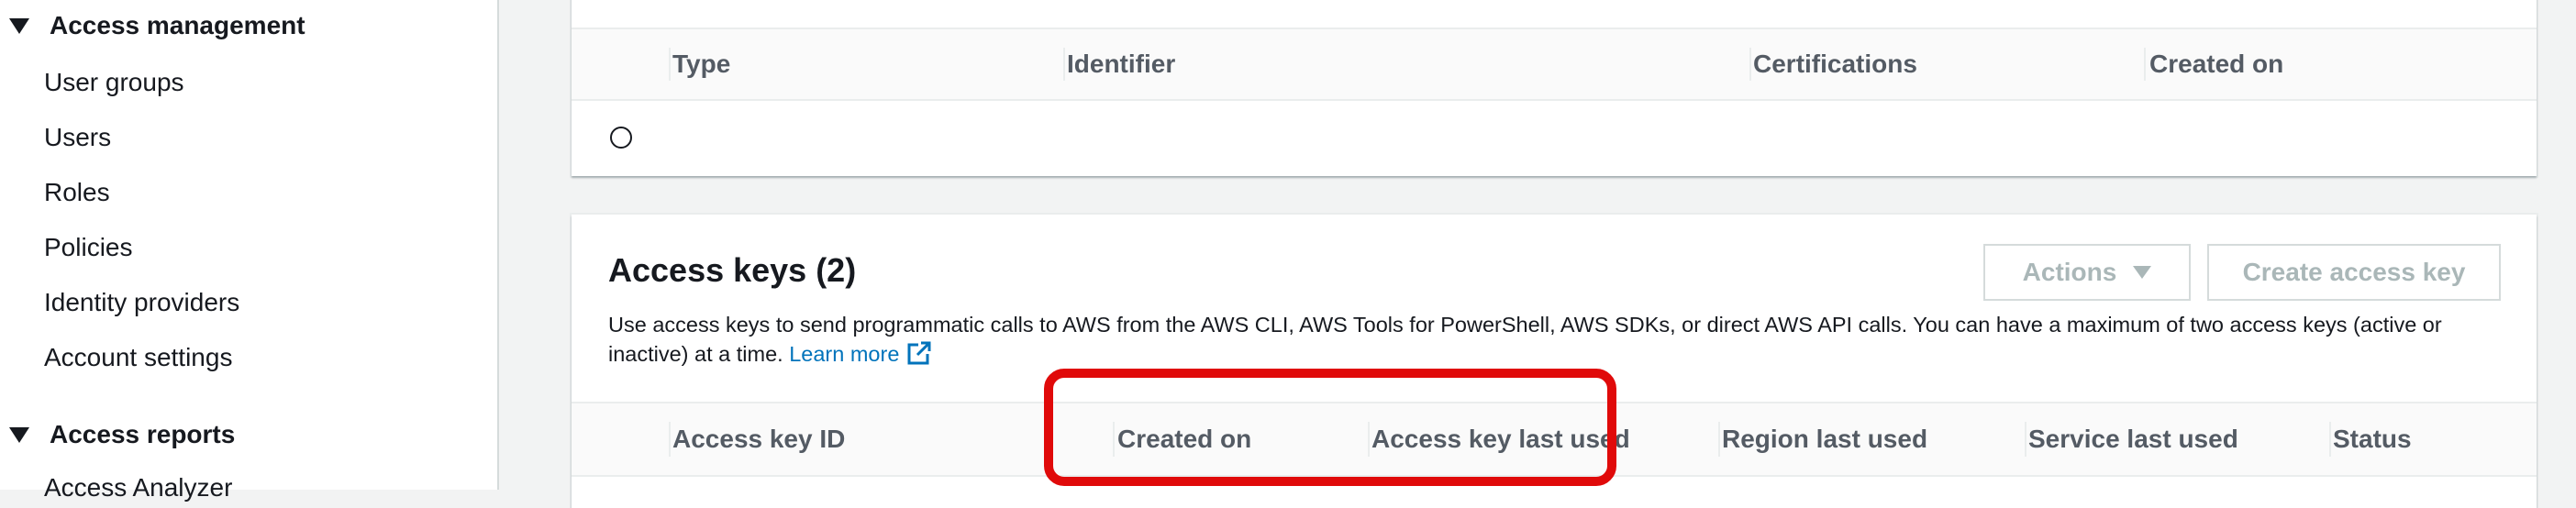 This screenshot has height=508, width=2576. I want to click on actions-button-label: Actions, so click(2069, 272).